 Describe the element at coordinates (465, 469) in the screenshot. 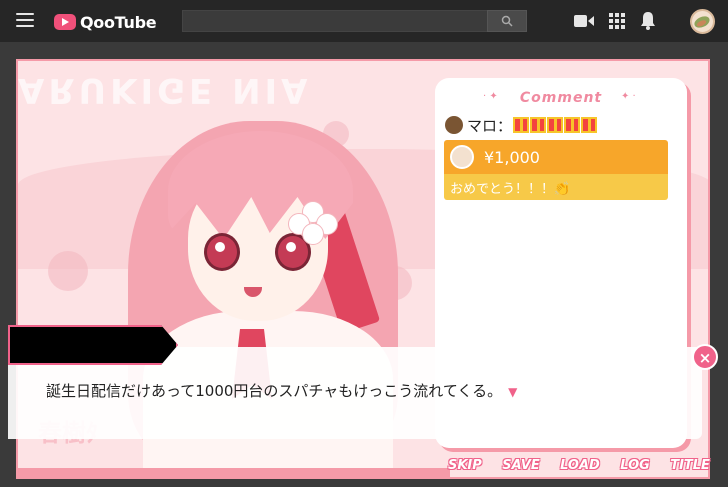

I see `skip-button: SKIP` at that location.